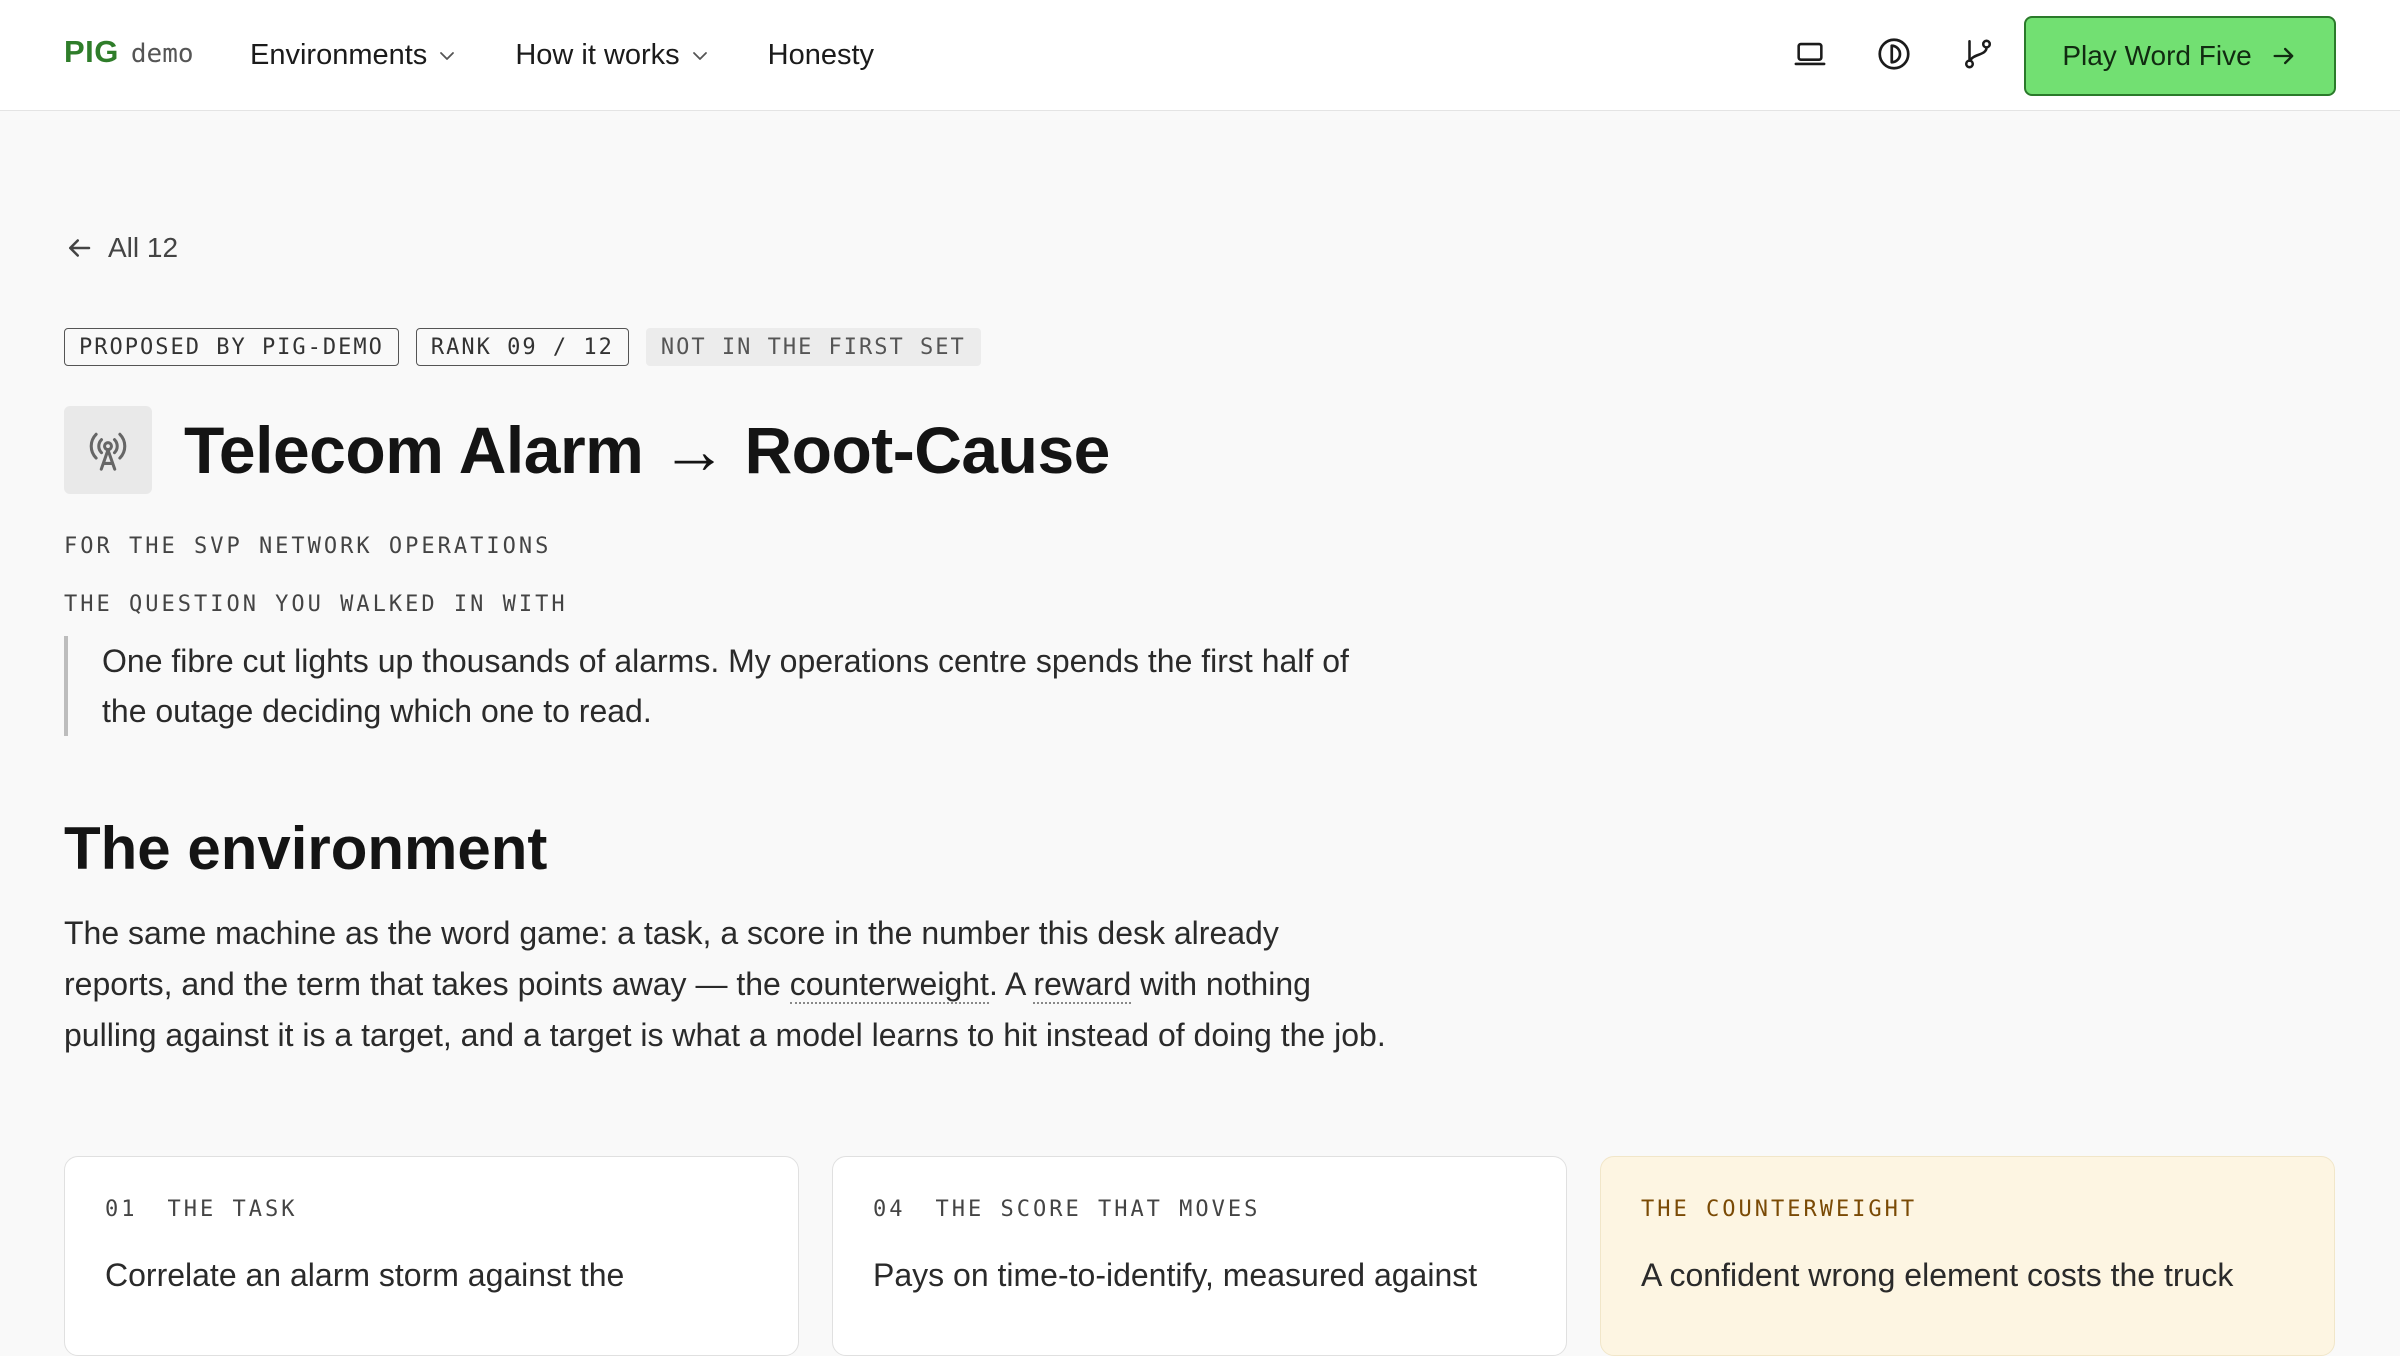  I want to click on badge-rank: RANK 09 / 12, so click(522, 347).